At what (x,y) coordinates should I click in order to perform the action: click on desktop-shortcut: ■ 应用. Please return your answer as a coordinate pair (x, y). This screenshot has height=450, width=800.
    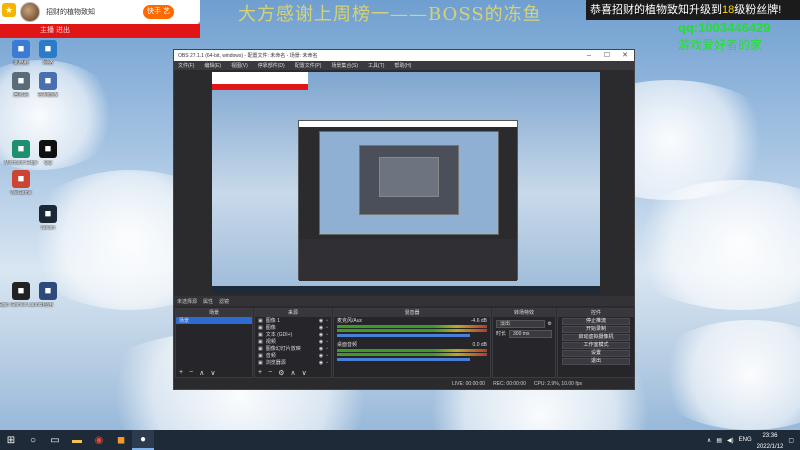
    Looking at the image, I should click on (48, 295).